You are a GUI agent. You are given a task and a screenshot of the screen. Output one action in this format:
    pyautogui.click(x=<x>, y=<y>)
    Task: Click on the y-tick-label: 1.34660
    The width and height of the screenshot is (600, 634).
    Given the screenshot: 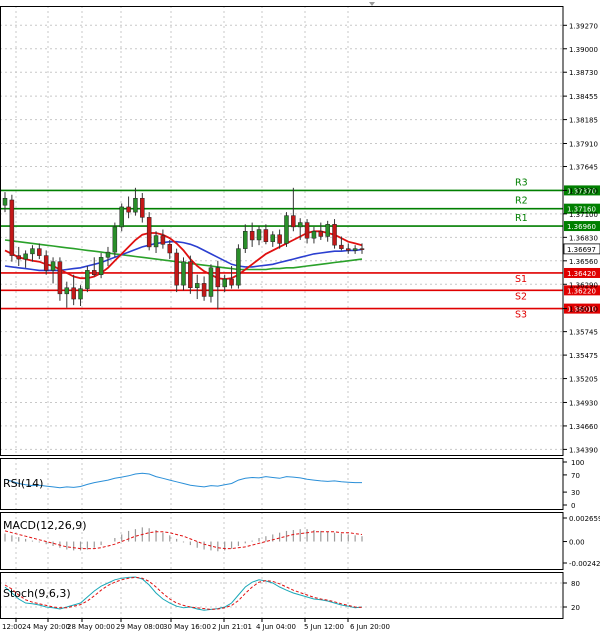 What is the action you would take?
    pyautogui.click(x=583, y=427)
    